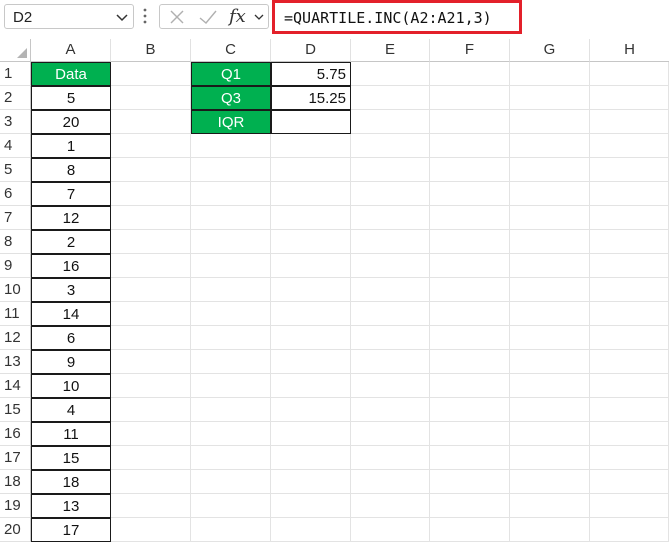  I want to click on row-header-9: 9, so click(15, 266).